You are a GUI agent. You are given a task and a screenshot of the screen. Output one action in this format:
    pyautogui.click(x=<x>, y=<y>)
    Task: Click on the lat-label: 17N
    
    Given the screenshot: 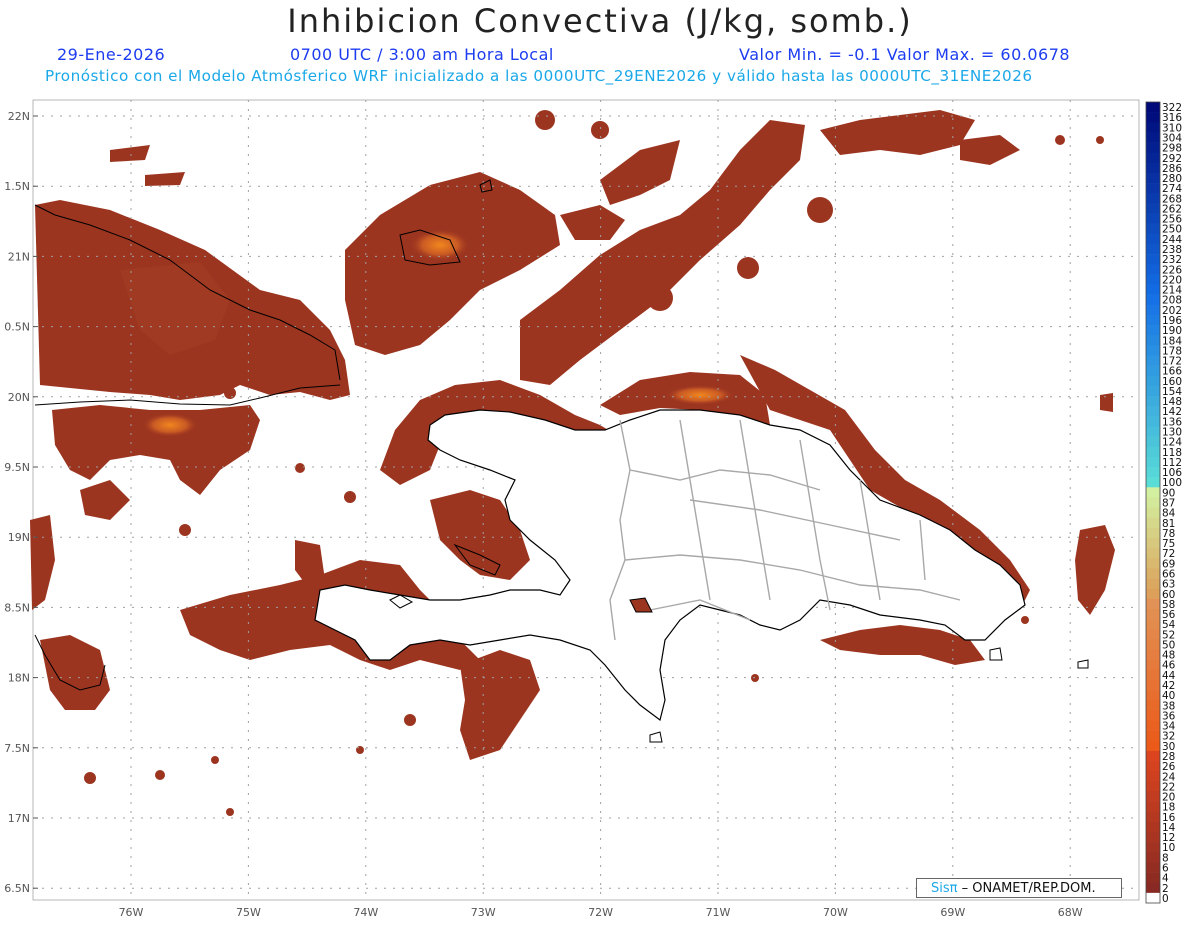 What is the action you would take?
    pyautogui.click(x=19, y=818)
    